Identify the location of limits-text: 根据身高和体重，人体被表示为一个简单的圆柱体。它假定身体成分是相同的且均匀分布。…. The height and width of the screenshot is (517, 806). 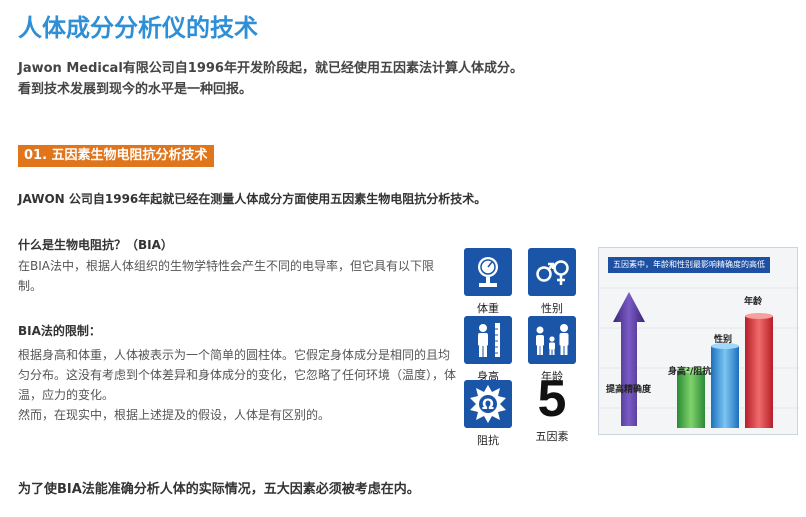
(237, 385).